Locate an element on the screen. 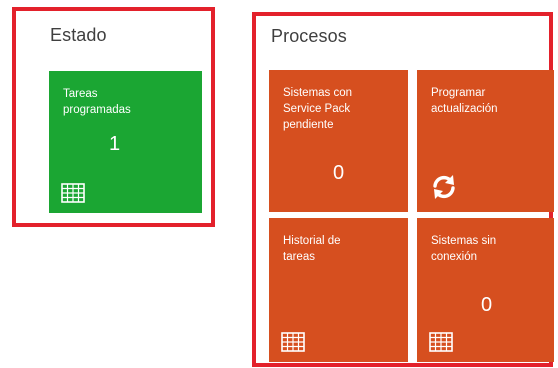  tile-label: Programar actualización is located at coordinates (464, 101).